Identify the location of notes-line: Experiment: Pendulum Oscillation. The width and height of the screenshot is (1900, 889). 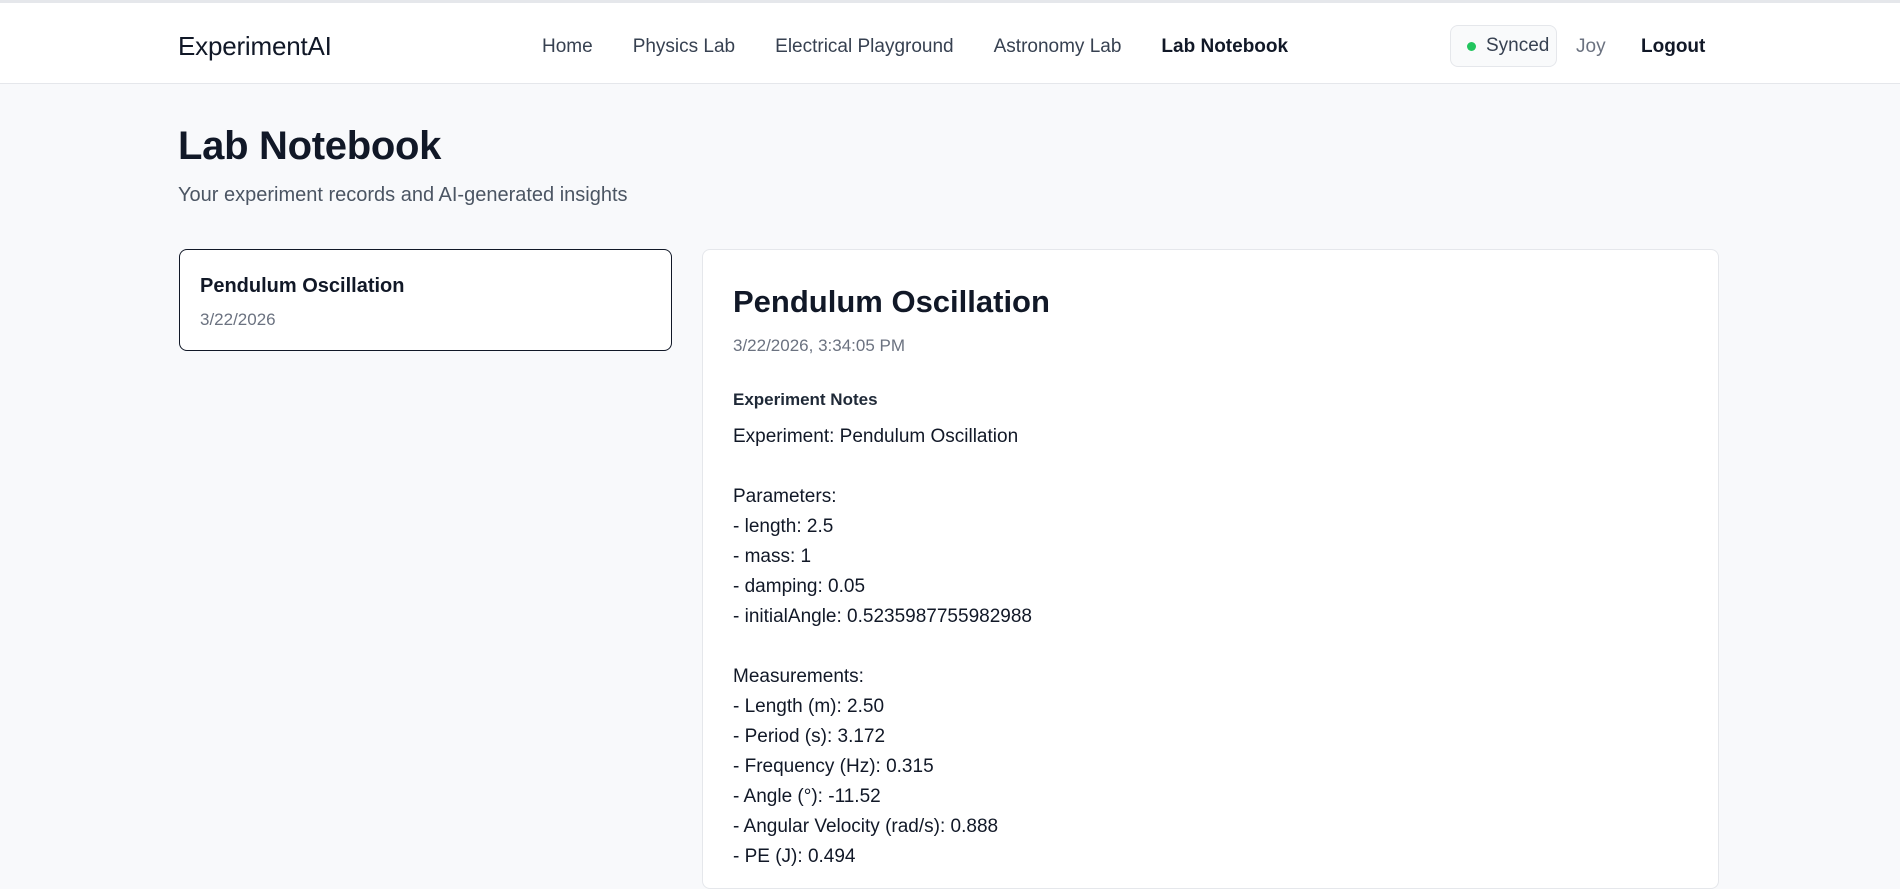
(876, 436).